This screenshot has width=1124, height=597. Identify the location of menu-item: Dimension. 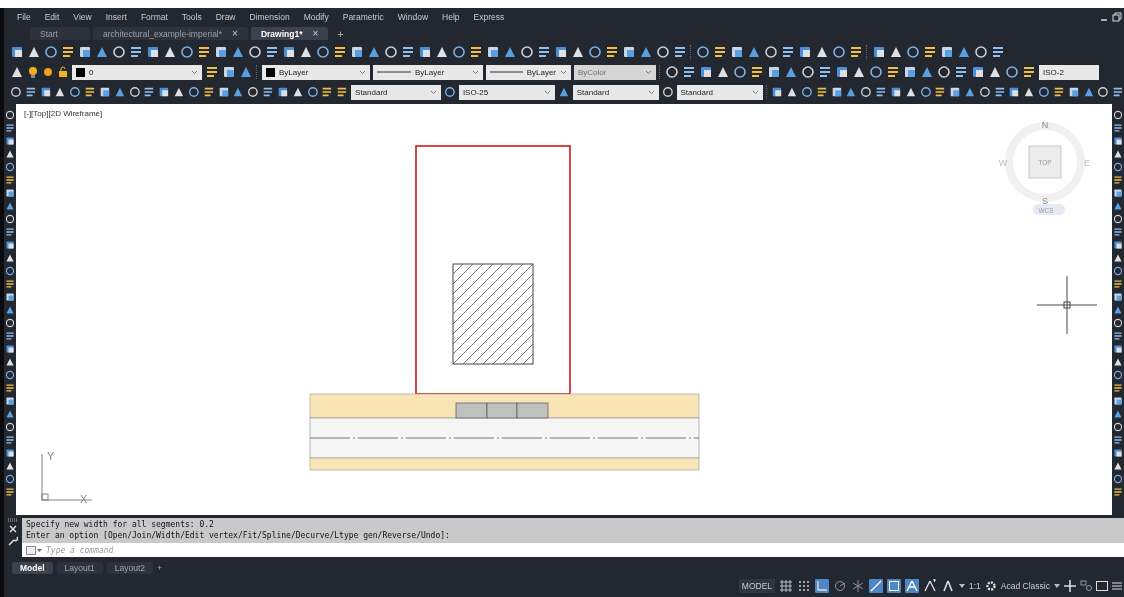
(269, 17).